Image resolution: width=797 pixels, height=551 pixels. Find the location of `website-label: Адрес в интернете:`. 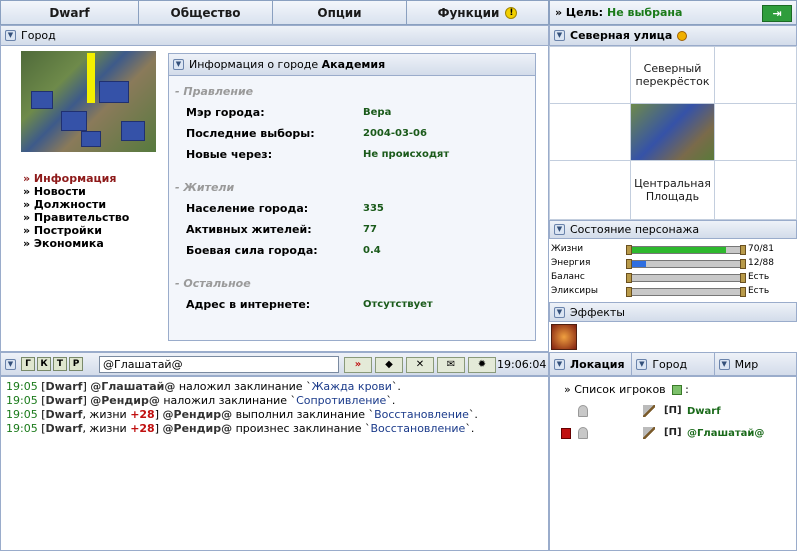

website-label: Адрес в интернете: is located at coordinates (248, 304).